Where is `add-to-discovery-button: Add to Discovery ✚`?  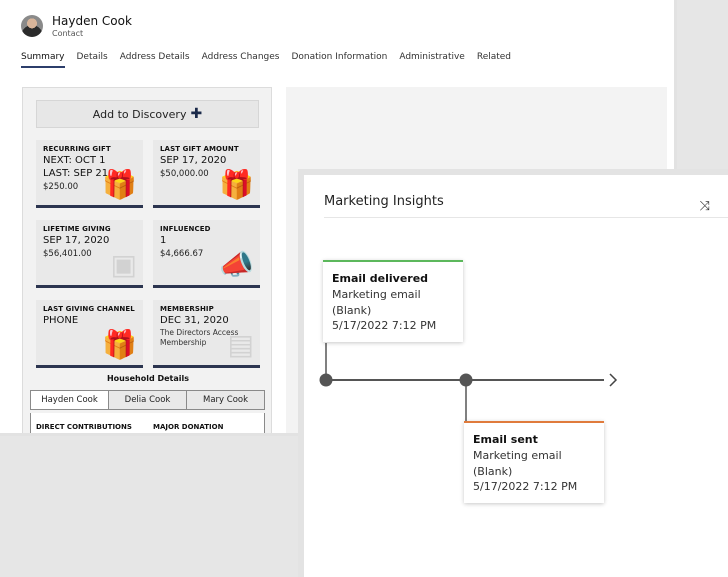 add-to-discovery-button: Add to Discovery ✚ is located at coordinates (147, 114).